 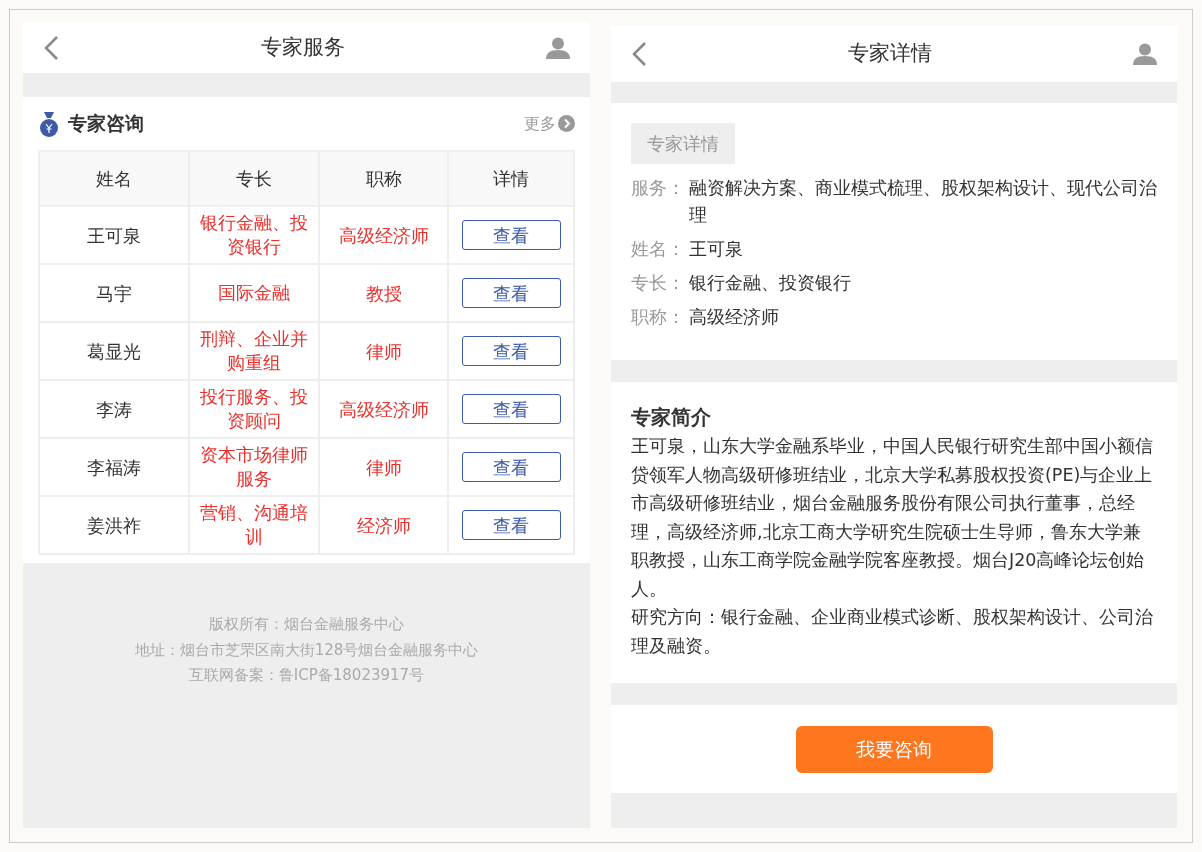 I want to click on field-value: 融资解决方案、商业模式梳理、股权架构设计、现代公司治理, so click(x=923, y=201).